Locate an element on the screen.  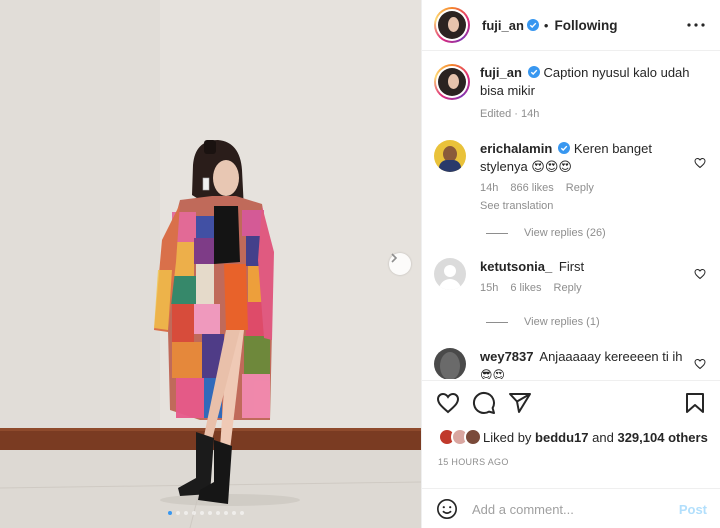
comment-bubble-icon is located at coordinates (484, 403).